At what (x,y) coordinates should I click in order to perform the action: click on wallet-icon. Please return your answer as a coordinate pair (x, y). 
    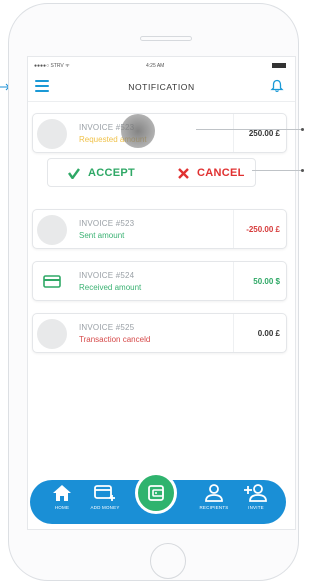
    Looking at the image, I should click on (156, 493).